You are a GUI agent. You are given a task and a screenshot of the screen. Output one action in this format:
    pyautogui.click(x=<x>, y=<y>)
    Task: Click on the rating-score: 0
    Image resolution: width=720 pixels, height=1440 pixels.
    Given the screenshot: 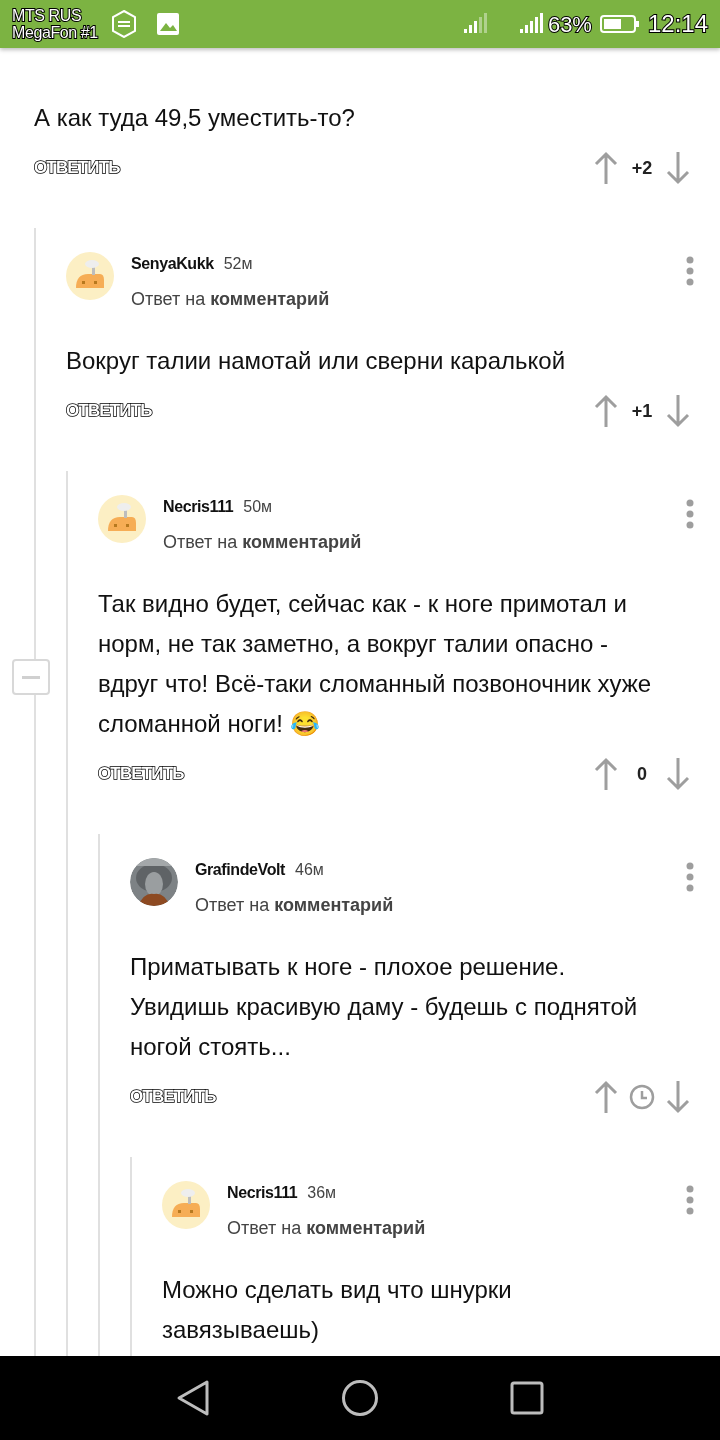 What is the action you would take?
    pyautogui.click(x=642, y=774)
    